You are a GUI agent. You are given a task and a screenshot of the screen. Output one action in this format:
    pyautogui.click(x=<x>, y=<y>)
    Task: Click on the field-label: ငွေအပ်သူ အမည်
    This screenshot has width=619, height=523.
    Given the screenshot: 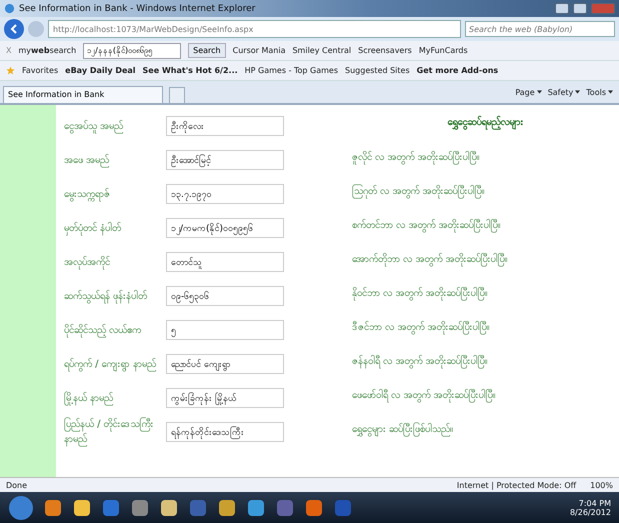 What is the action you would take?
    pyautogui.click(x=94, y=126)
    